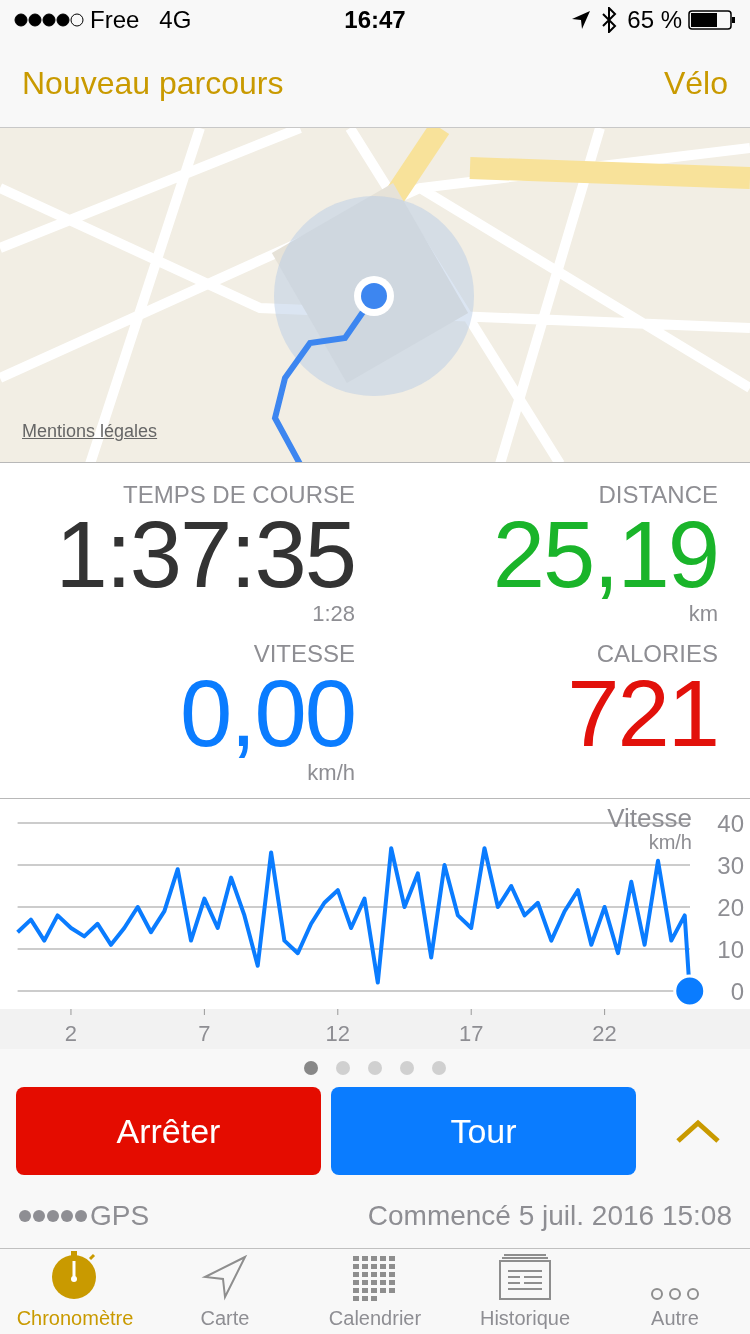 The image size is (750, 1334). I want to click on location-arrow-icon, so click(581, 19).